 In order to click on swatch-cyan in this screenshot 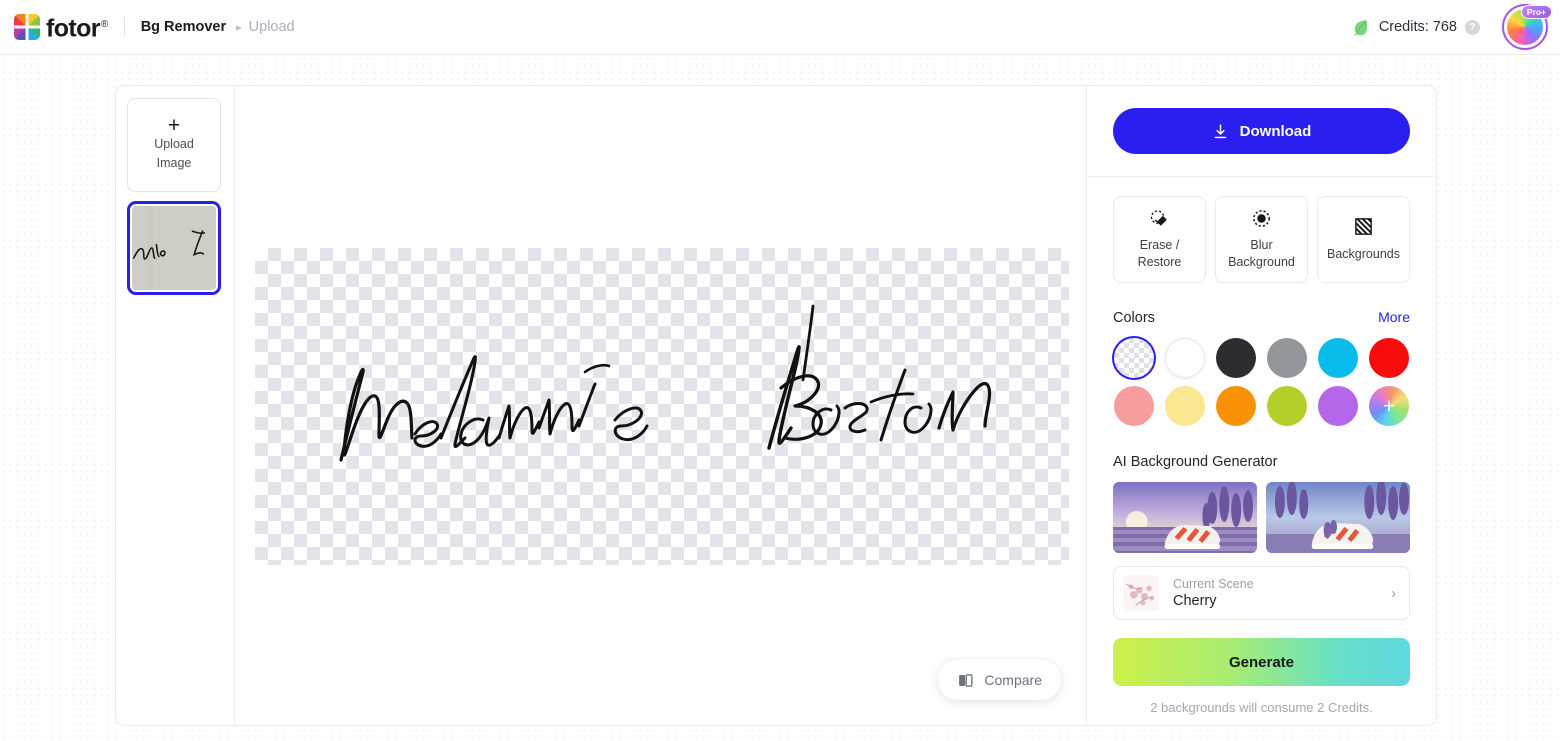, I will do `click(1338, 358)`.